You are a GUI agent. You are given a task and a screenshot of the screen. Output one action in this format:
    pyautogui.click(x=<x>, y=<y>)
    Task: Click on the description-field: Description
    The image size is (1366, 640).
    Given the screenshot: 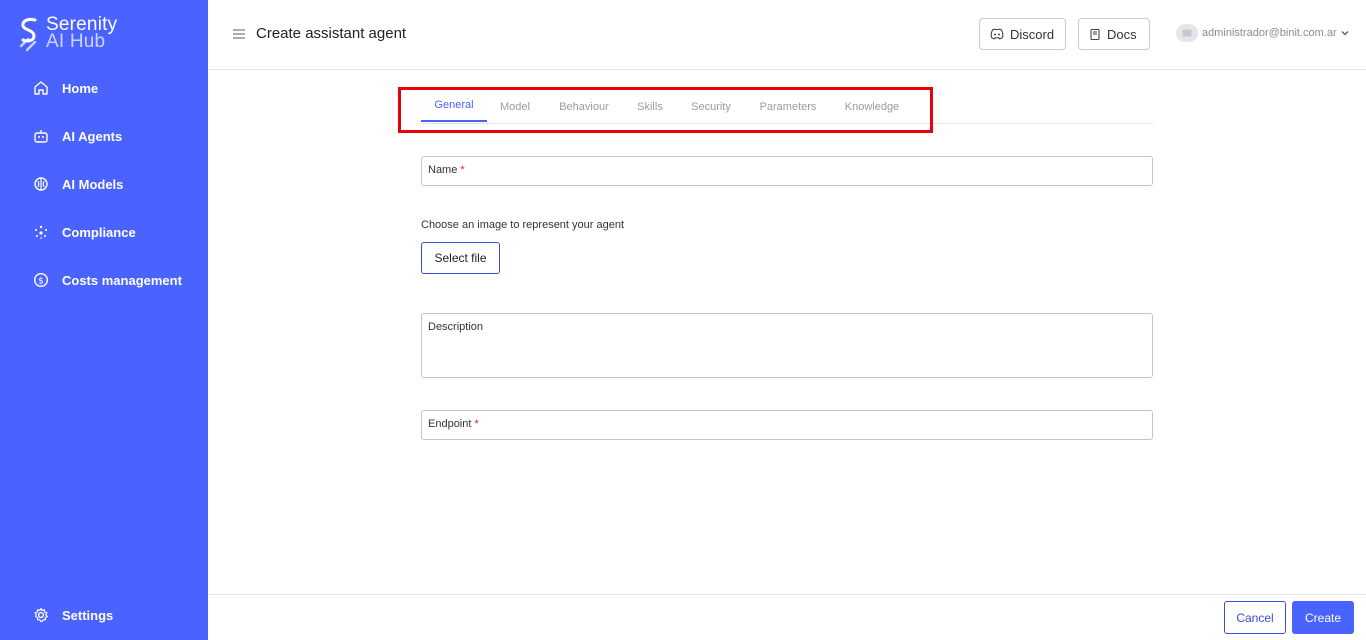 What is the action you would take?
    pyautogui.click(x=787, y=345)
    